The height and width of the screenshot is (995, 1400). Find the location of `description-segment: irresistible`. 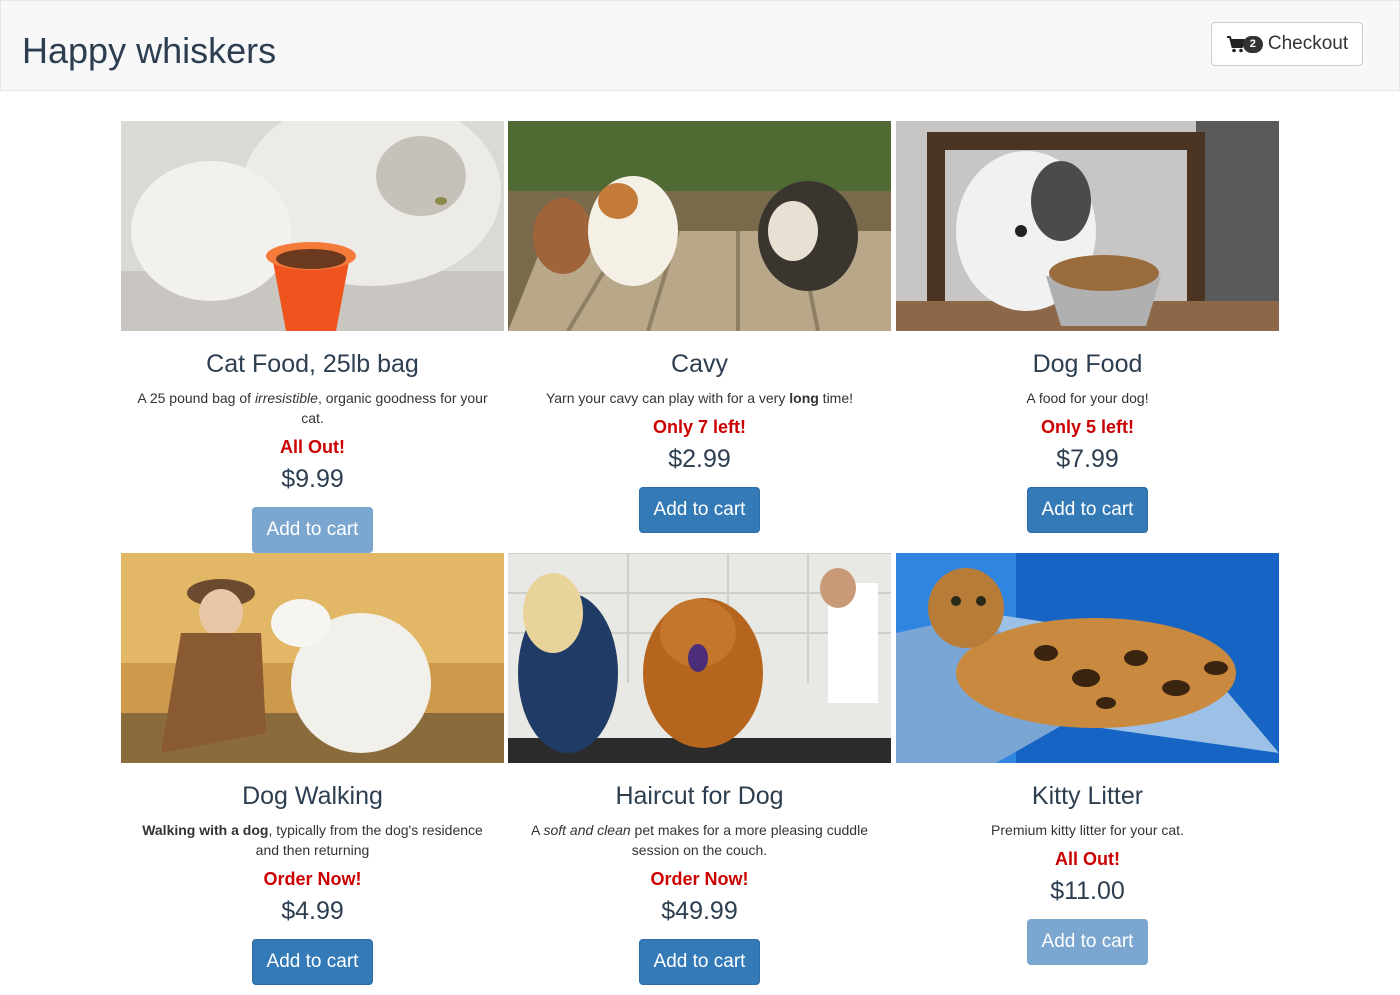

description-segment: irresistible is located at coordinates (286, 398).